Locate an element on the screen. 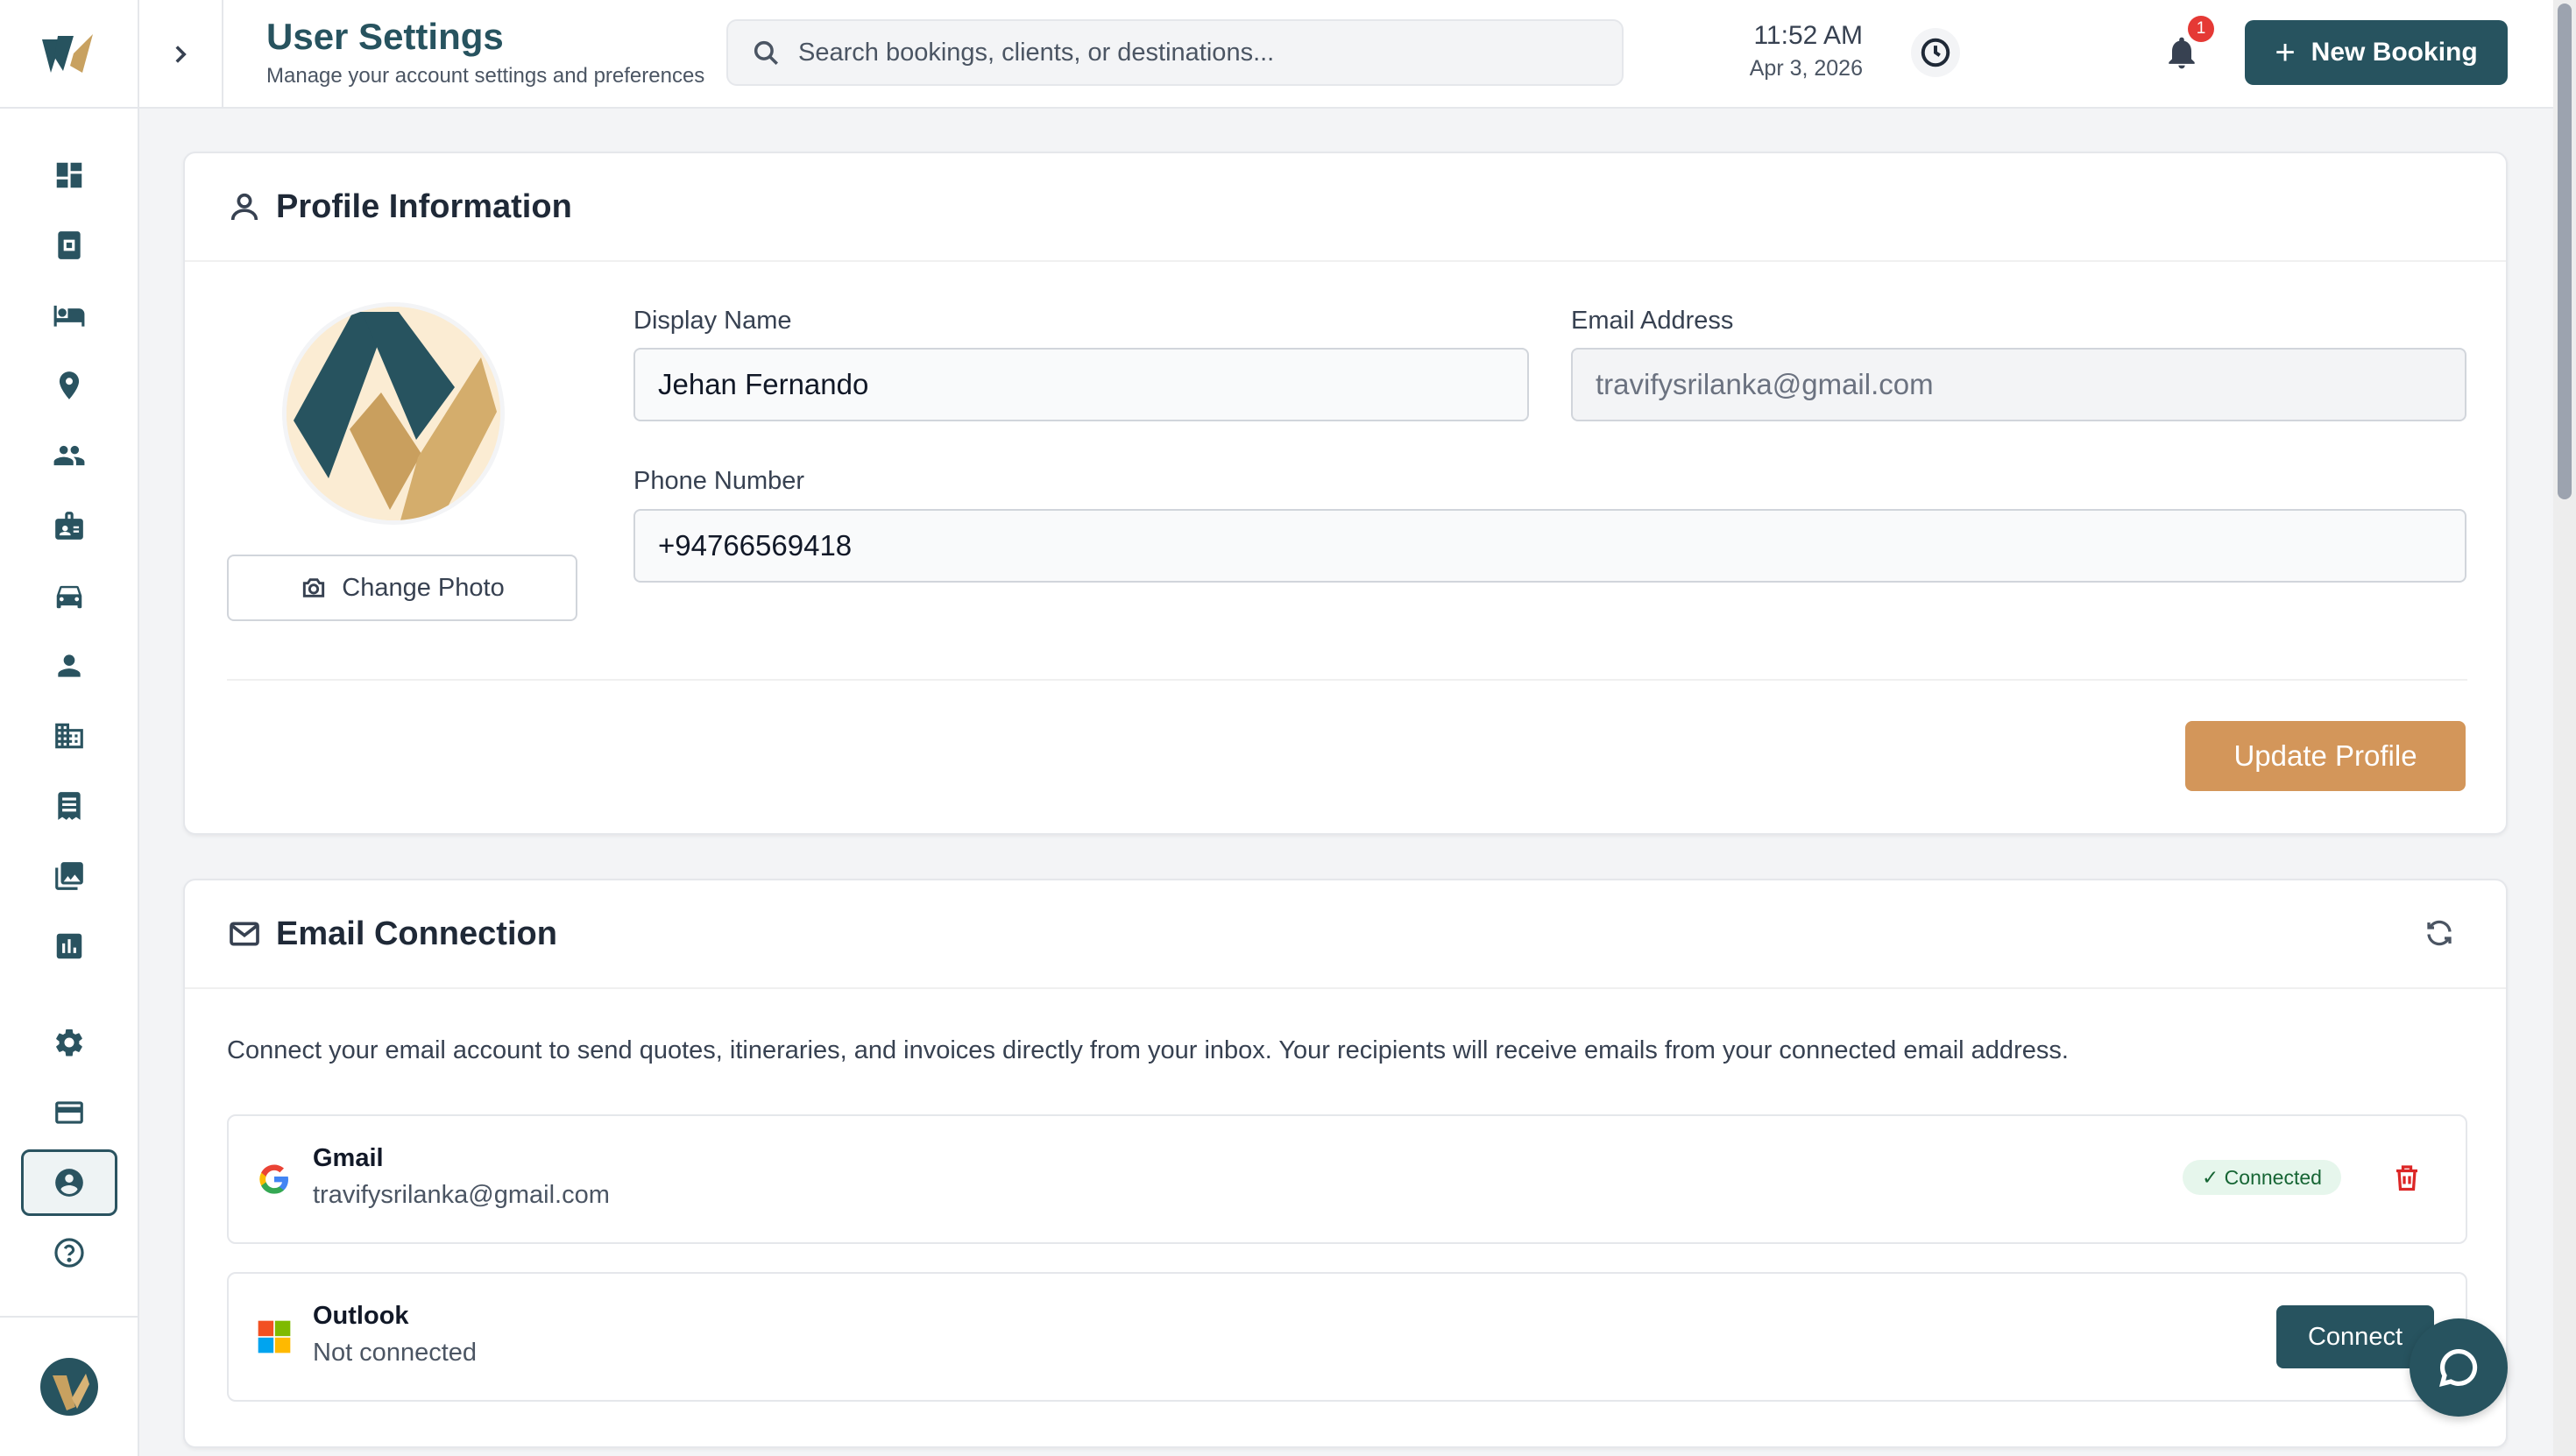 This screenshot has height=1456, width=2576. provider-email: travifysrilanka@gmail.com is located at coordinates (461, 1195).